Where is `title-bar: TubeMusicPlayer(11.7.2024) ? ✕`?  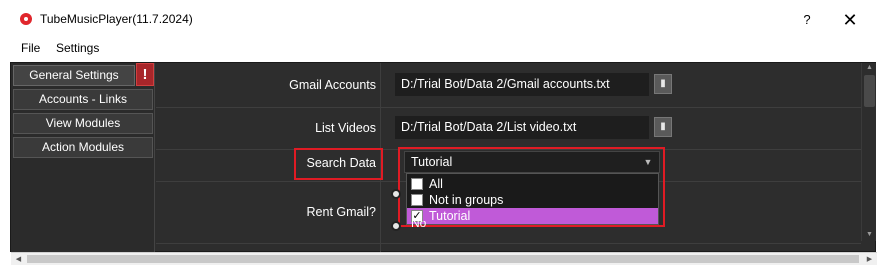 title-bar: TubeMusicPlayer(11.7.2024) ? ✕ is located at coordinates (442, 19).